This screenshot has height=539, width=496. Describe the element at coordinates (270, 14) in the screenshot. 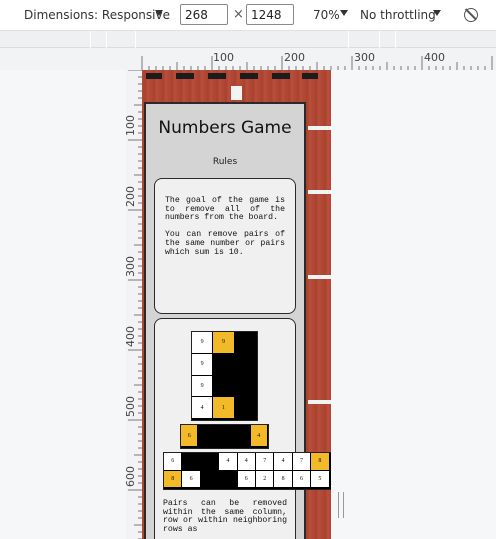

I see `height-input` at that location.